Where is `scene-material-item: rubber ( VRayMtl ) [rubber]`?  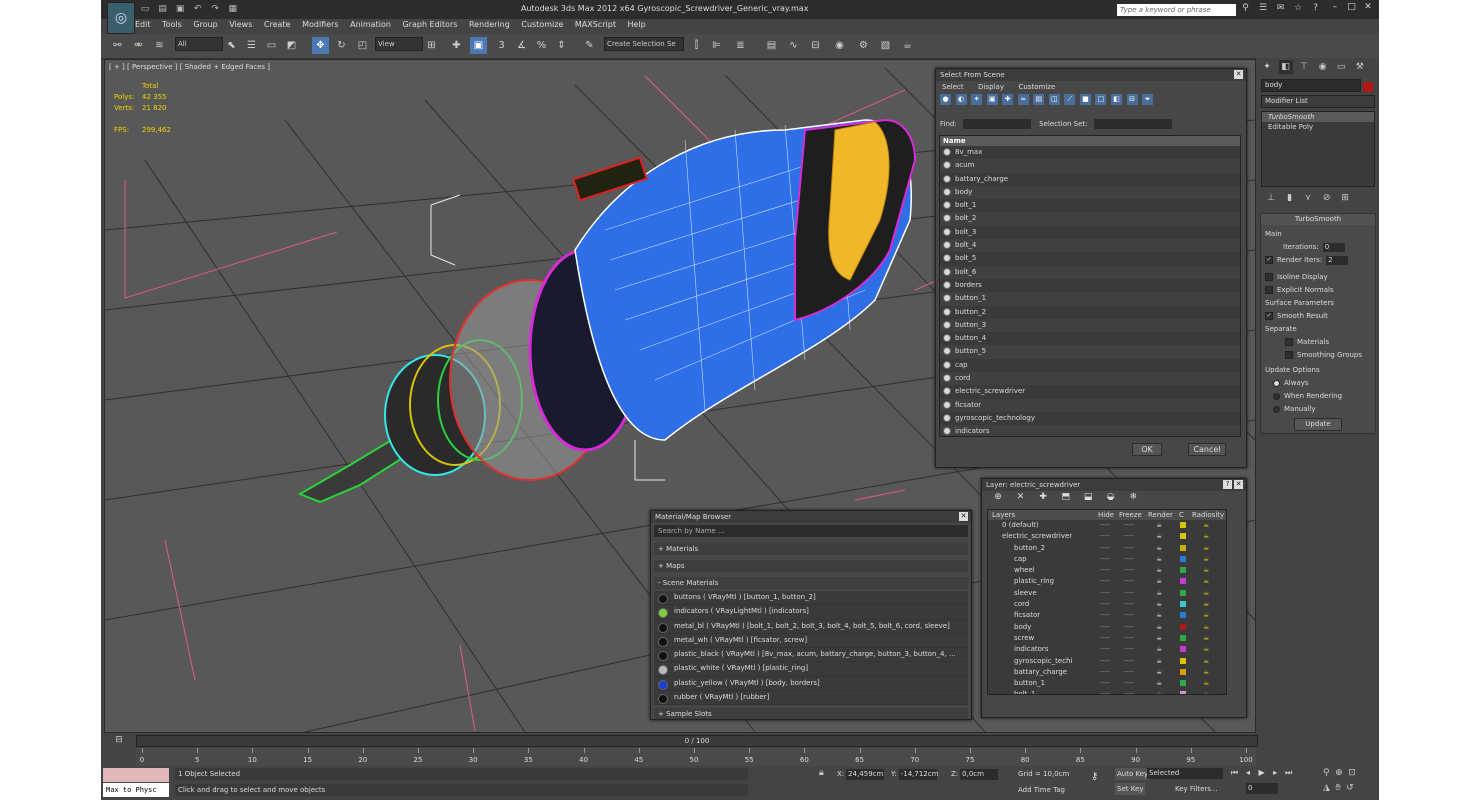
scene-material-item: rubber ( VRayMtl ) [rubber] is located at coordinates (811, 698).